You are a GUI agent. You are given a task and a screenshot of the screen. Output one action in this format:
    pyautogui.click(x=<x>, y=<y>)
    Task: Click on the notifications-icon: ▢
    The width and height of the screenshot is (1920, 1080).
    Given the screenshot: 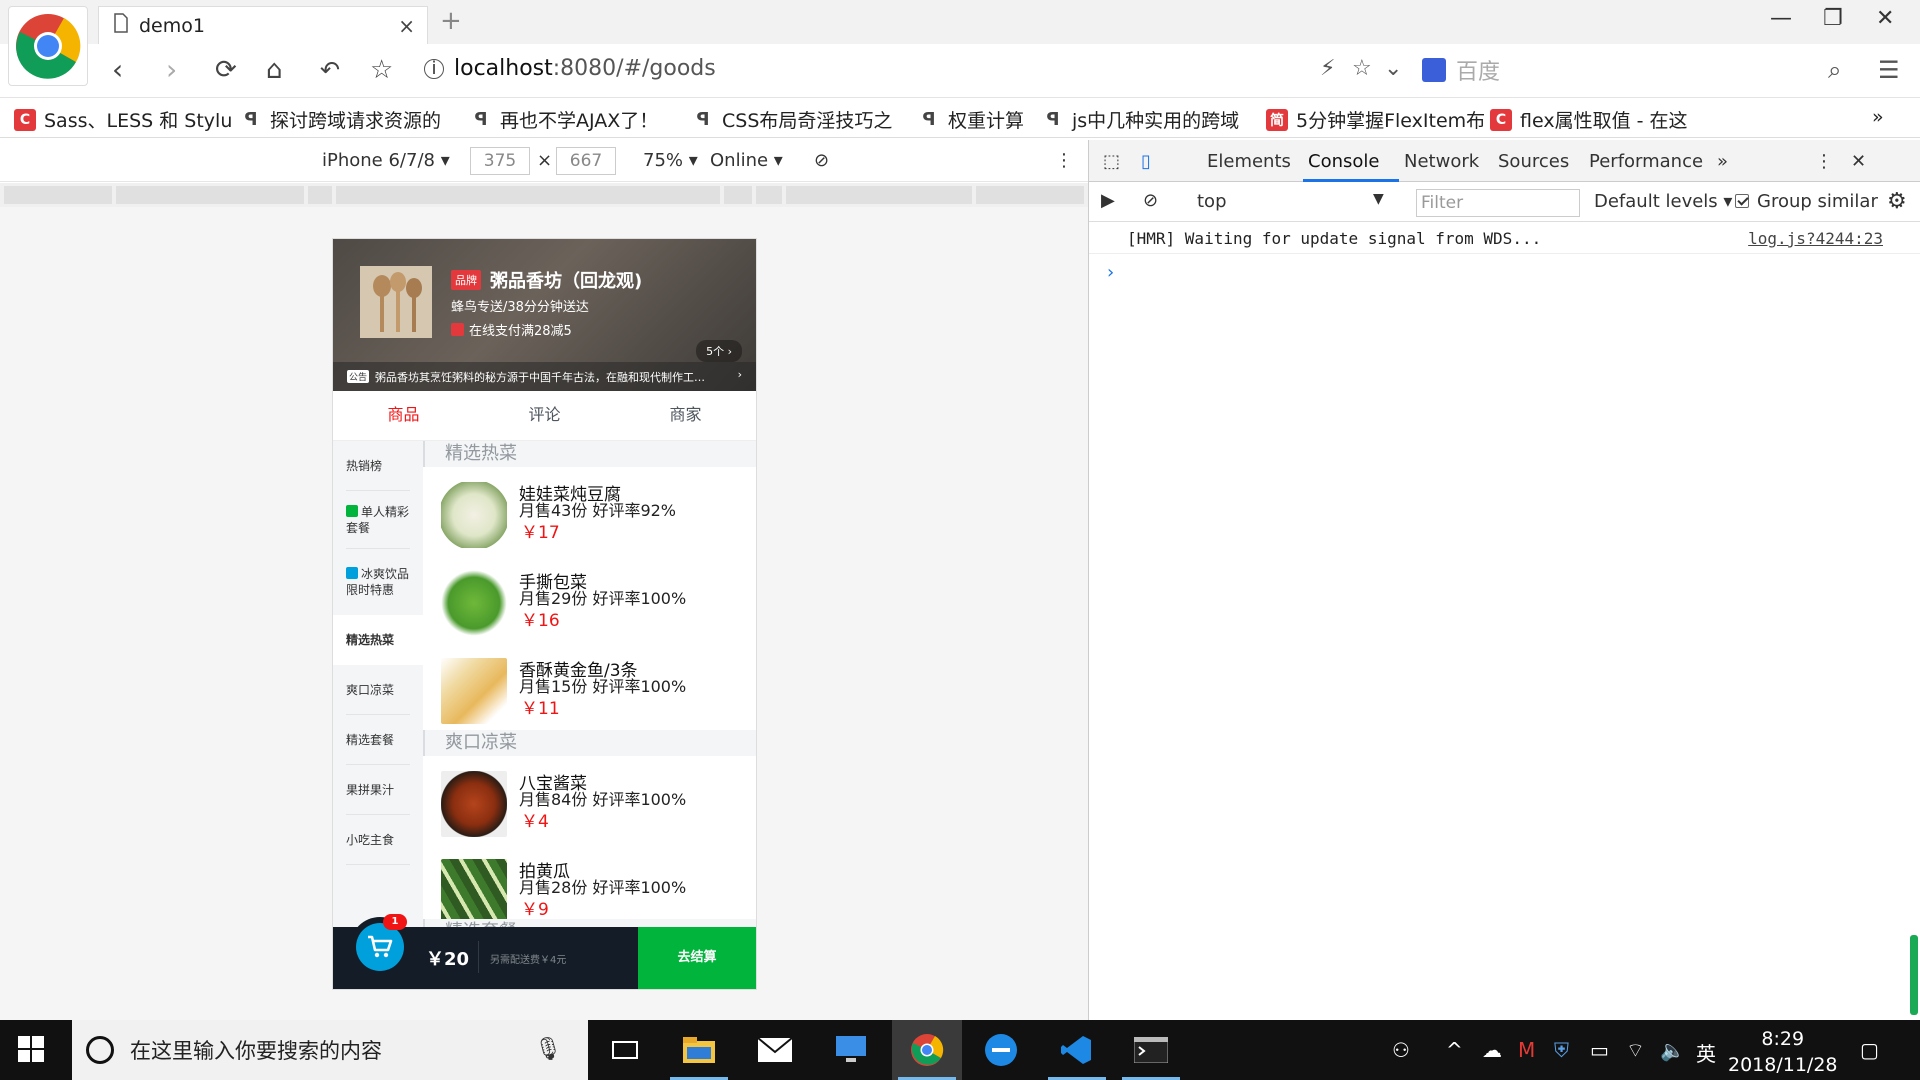 What is the action you would take?
    pyautogui.click(x=1869, y=1050)
    